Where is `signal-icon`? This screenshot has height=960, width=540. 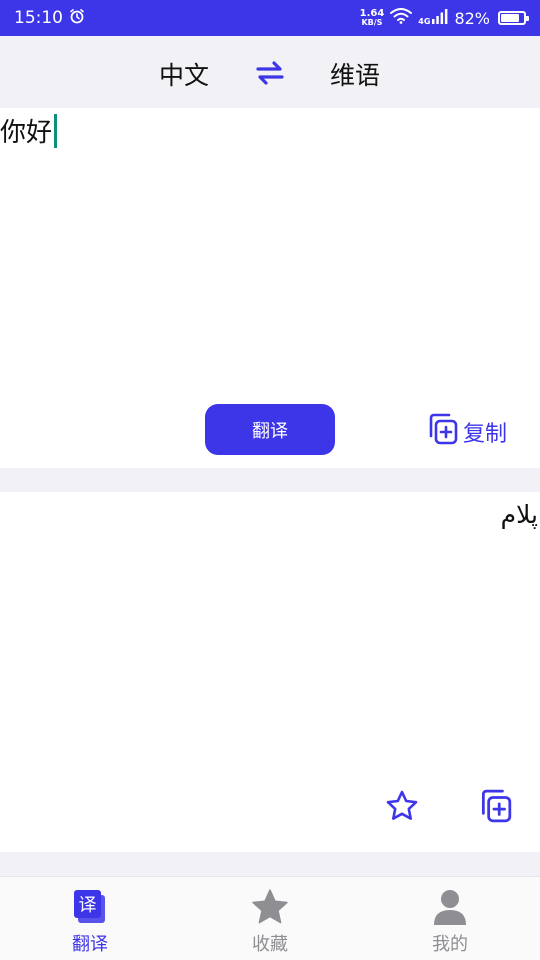 signal-icon is located at coordinates (440, 18).